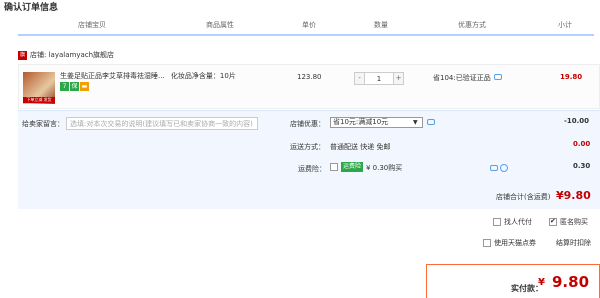 This screenshot has height=298, width=600. What do you see at coordinates (384, 168) in the screenshot?
I see `insurance-price: ¥ 0.30购买` at bounding box center [384, 168].